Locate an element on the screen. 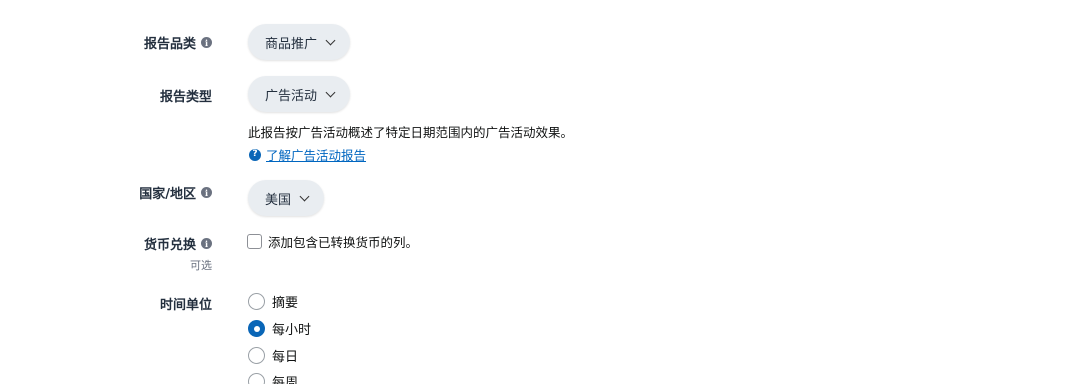 Image resolution: width=1080 pixels, height=384 pixels. radio-option-label: 摘要 is located at coordinates (285, 303).